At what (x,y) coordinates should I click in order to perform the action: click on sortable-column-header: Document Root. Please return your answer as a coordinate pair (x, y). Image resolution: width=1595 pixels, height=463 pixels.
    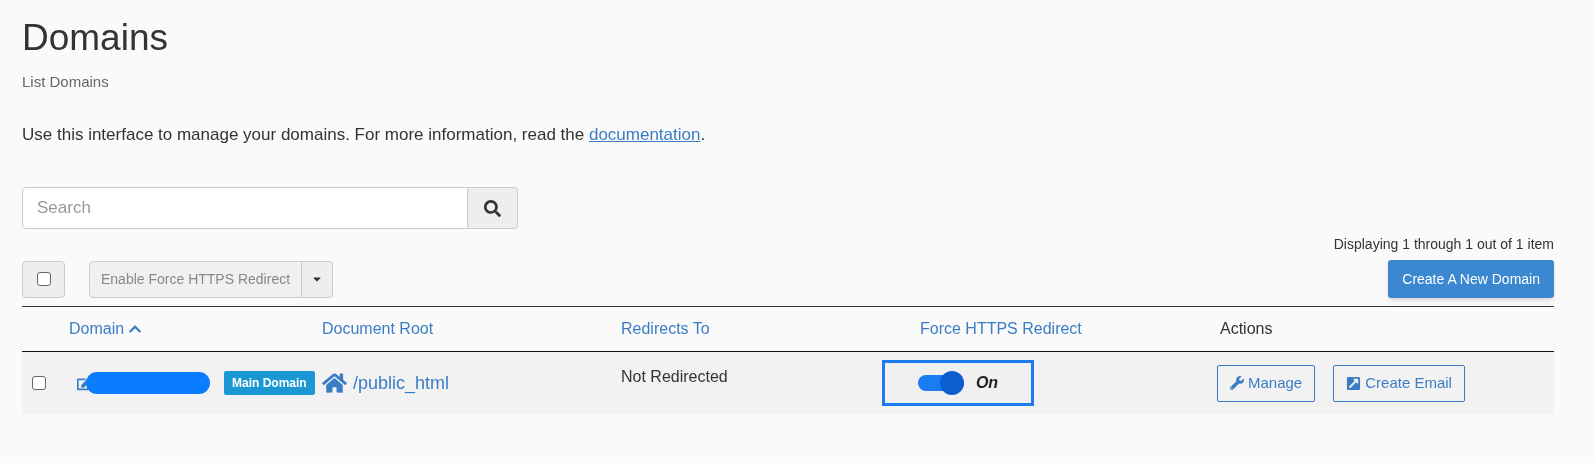
    Looking at the image, I should click on (378, 329).